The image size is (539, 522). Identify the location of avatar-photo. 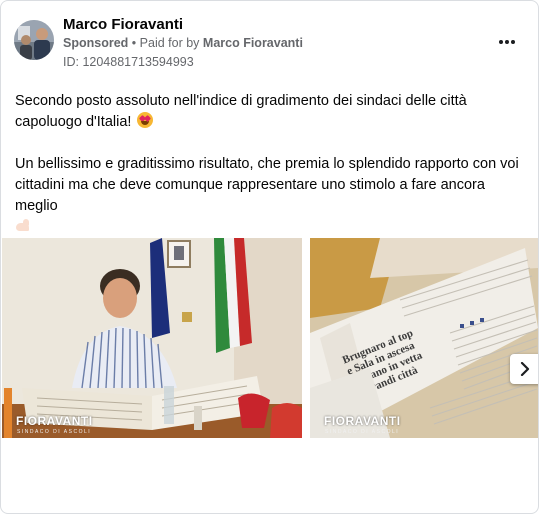
(34, 40).